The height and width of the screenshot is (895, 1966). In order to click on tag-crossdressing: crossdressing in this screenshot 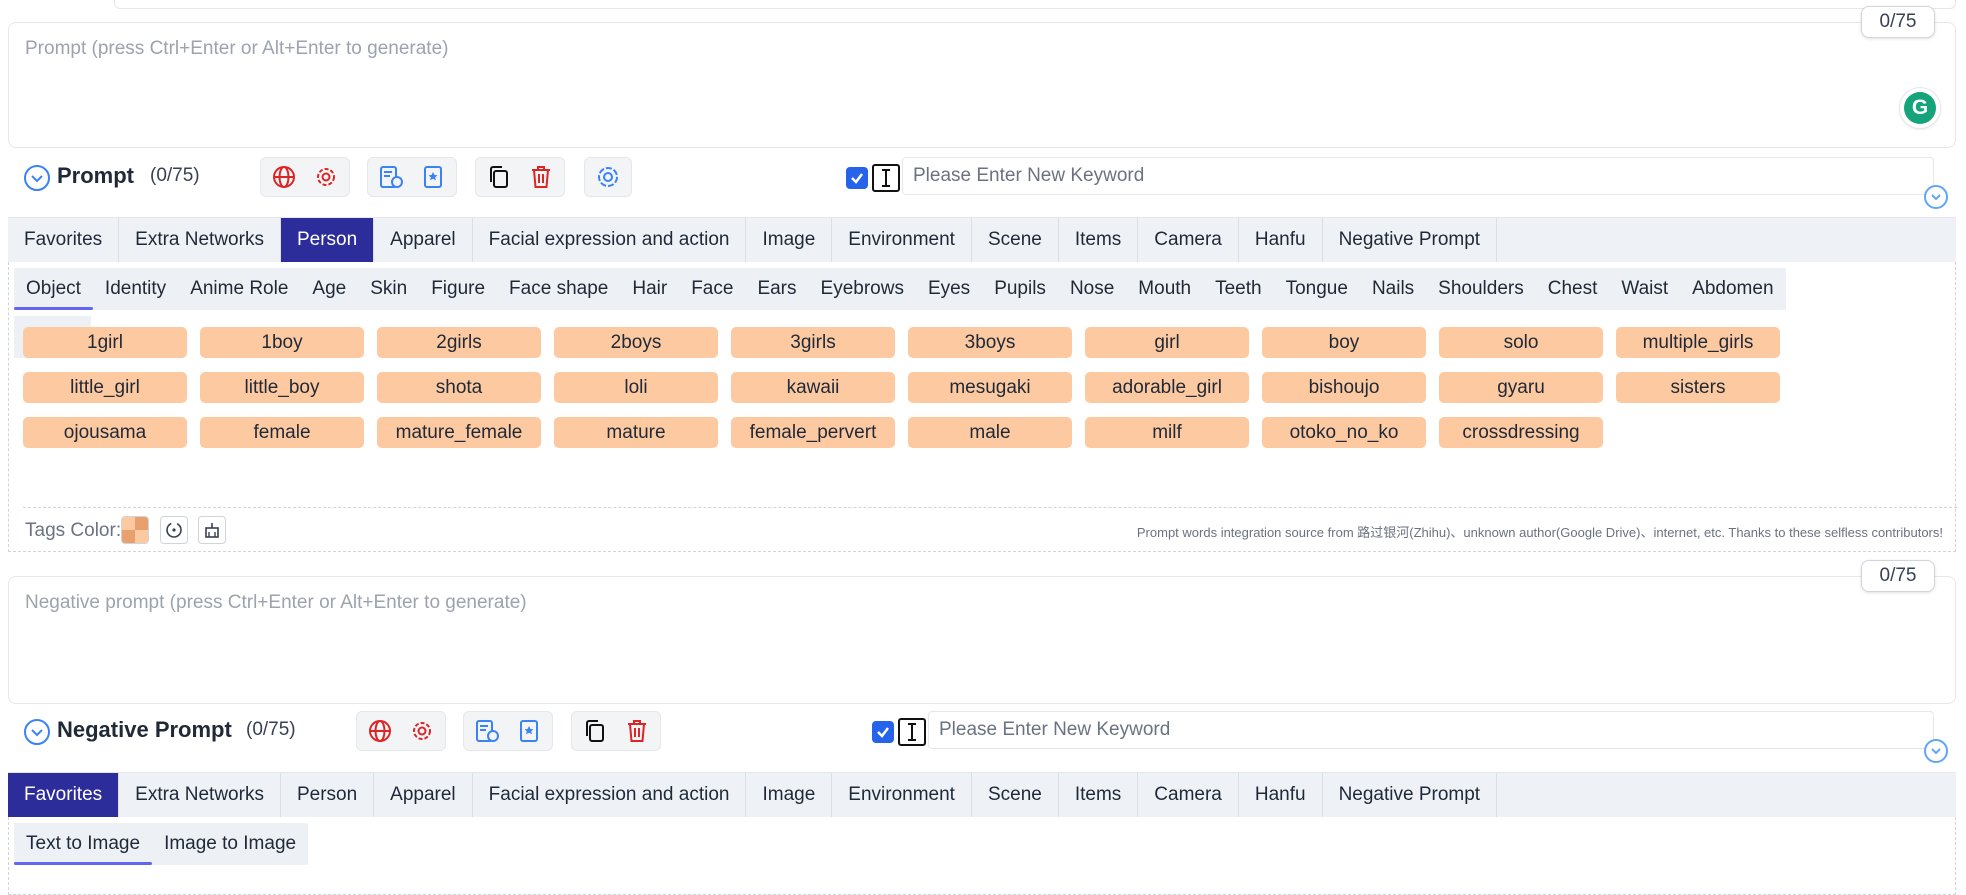, I will do `click(1521, 432)`.